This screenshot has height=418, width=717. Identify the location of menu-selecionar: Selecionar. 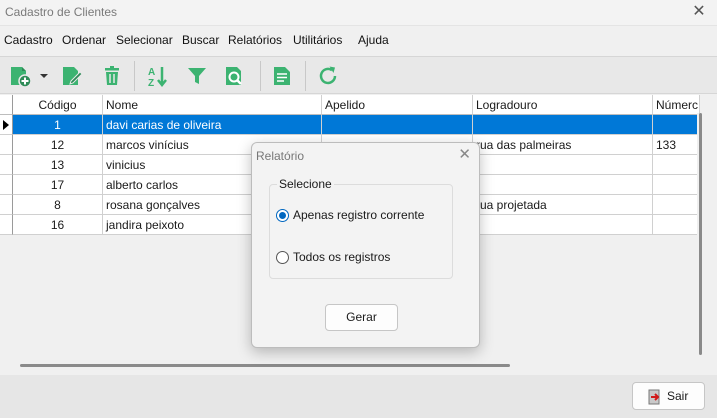
(144, 40).